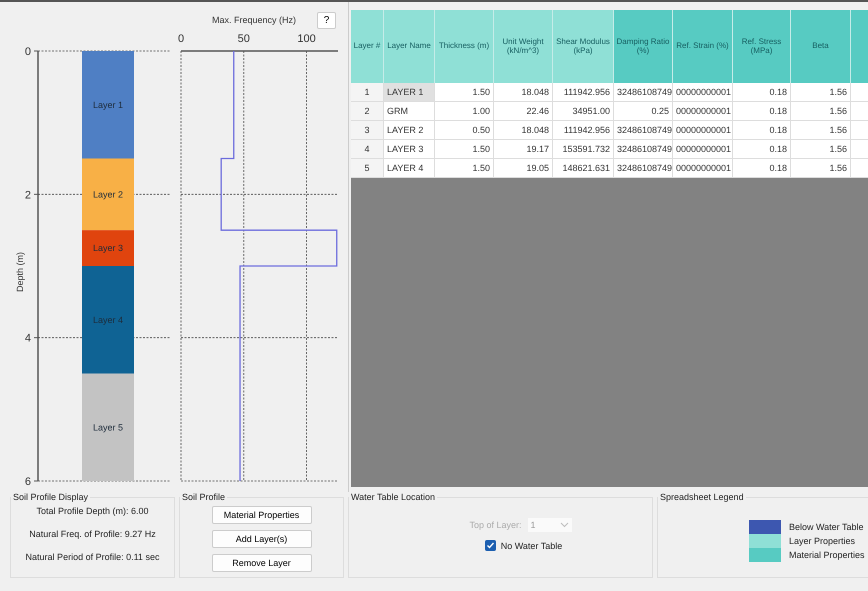 The height and width of the screenshot is (591, 868). What do you see at coordinates (564, 525) in the screenshot?
I see `chevron-icon` at bounding box center [564, 525].